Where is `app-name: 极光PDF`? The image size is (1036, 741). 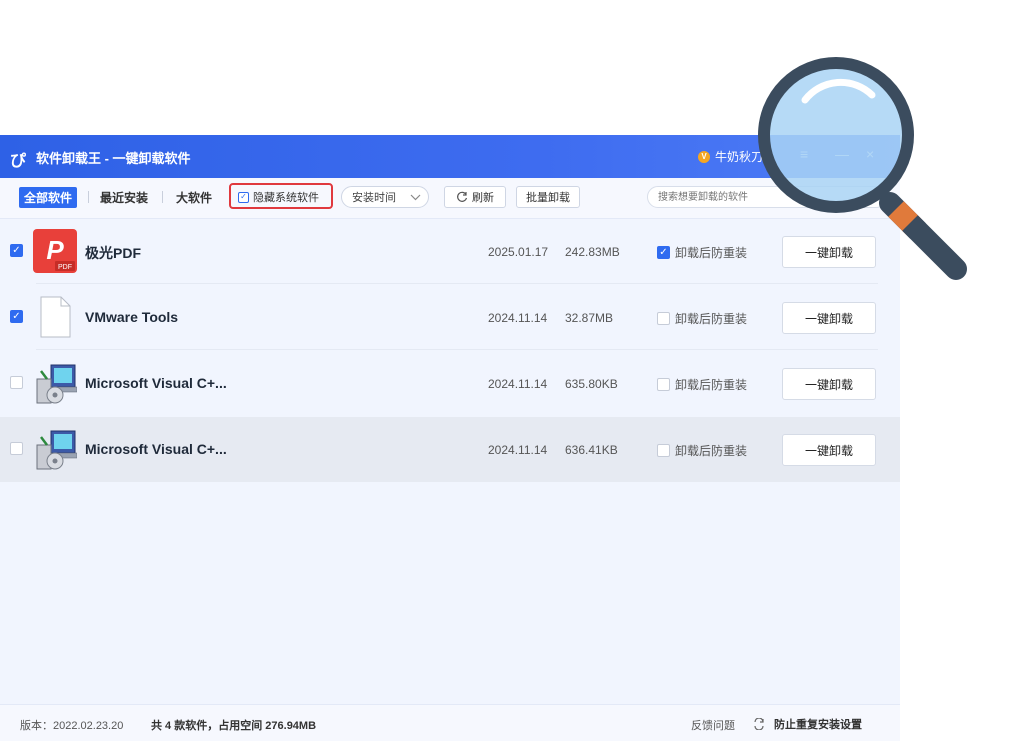
app-name: 极光PDF is located at coordinates (113, 253).